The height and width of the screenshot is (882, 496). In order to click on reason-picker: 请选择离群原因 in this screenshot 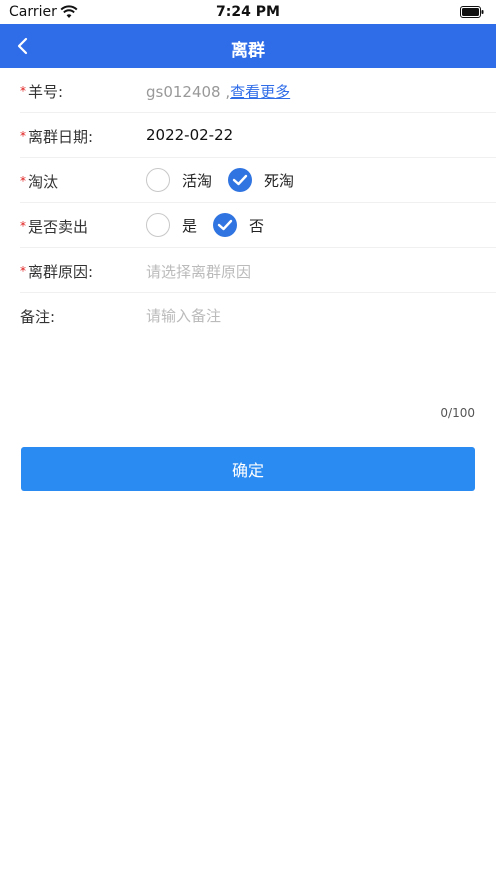, I will do `click(198, 271)`.